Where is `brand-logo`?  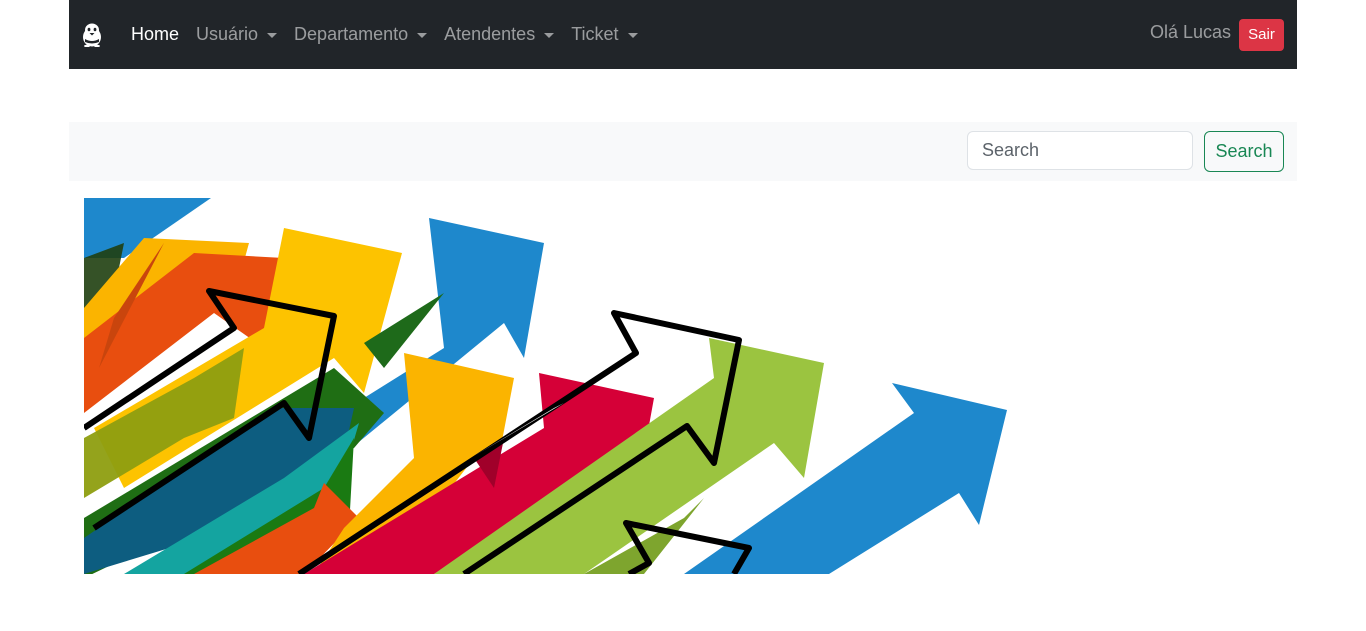 brand-logo is located at coordinates (92, 35).